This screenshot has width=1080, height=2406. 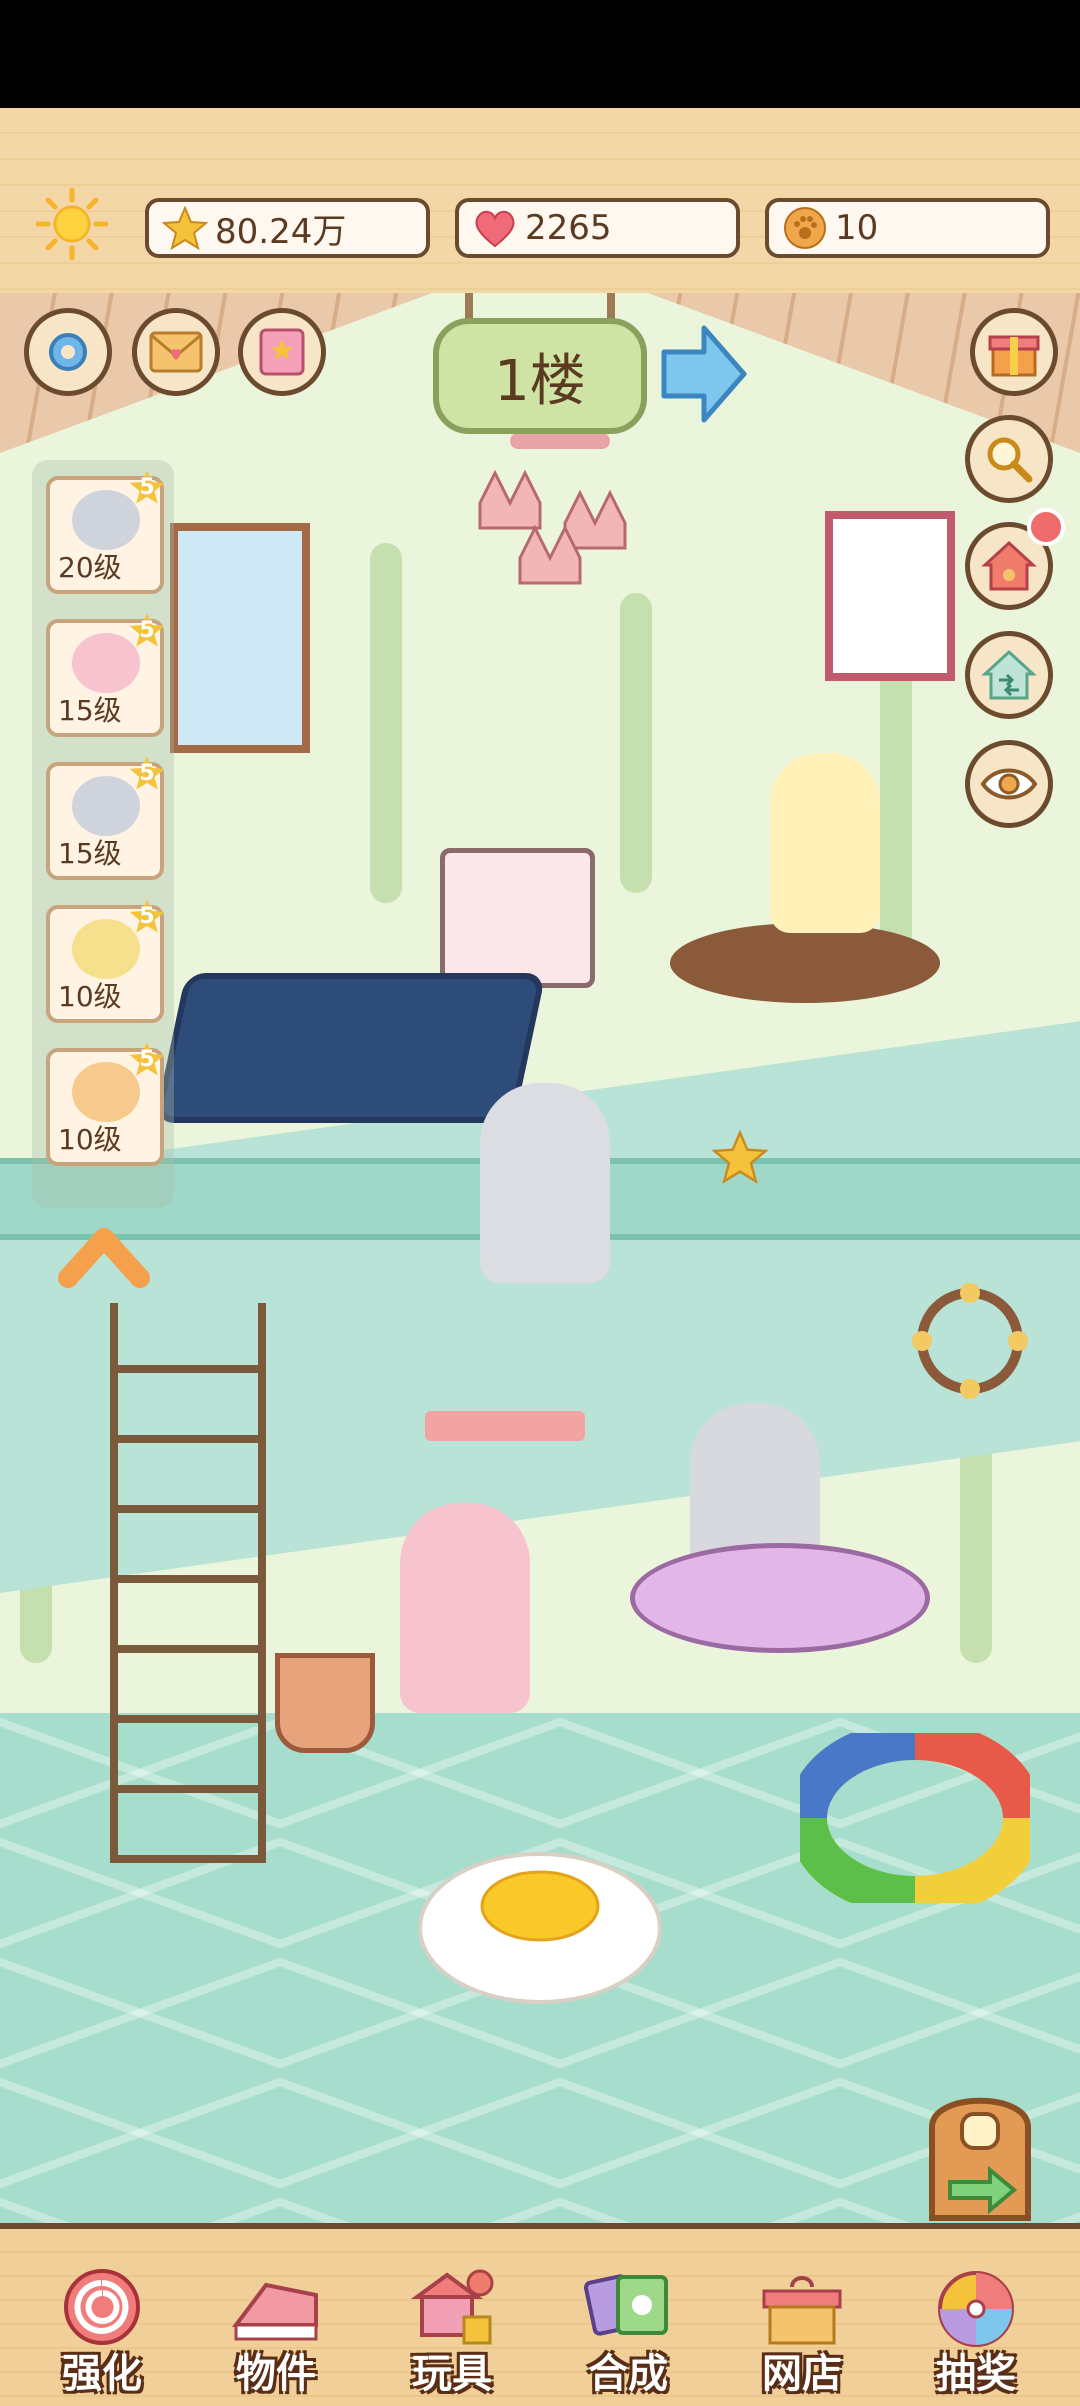 I want to click on wall-shelf, so click(x=505, y=1426).